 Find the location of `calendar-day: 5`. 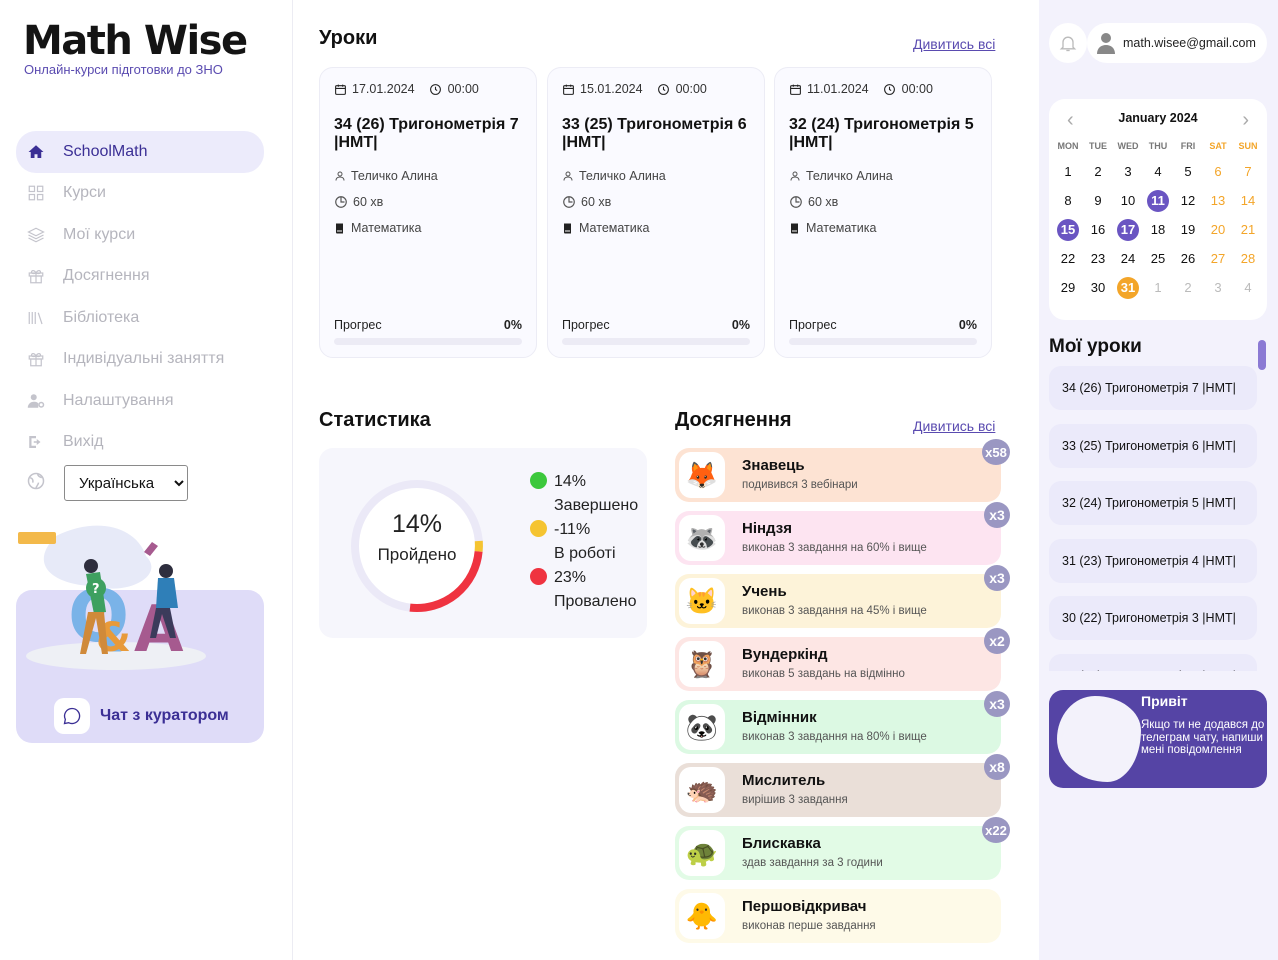

calendar-day: 5 is located at coordinates (1188, 171).